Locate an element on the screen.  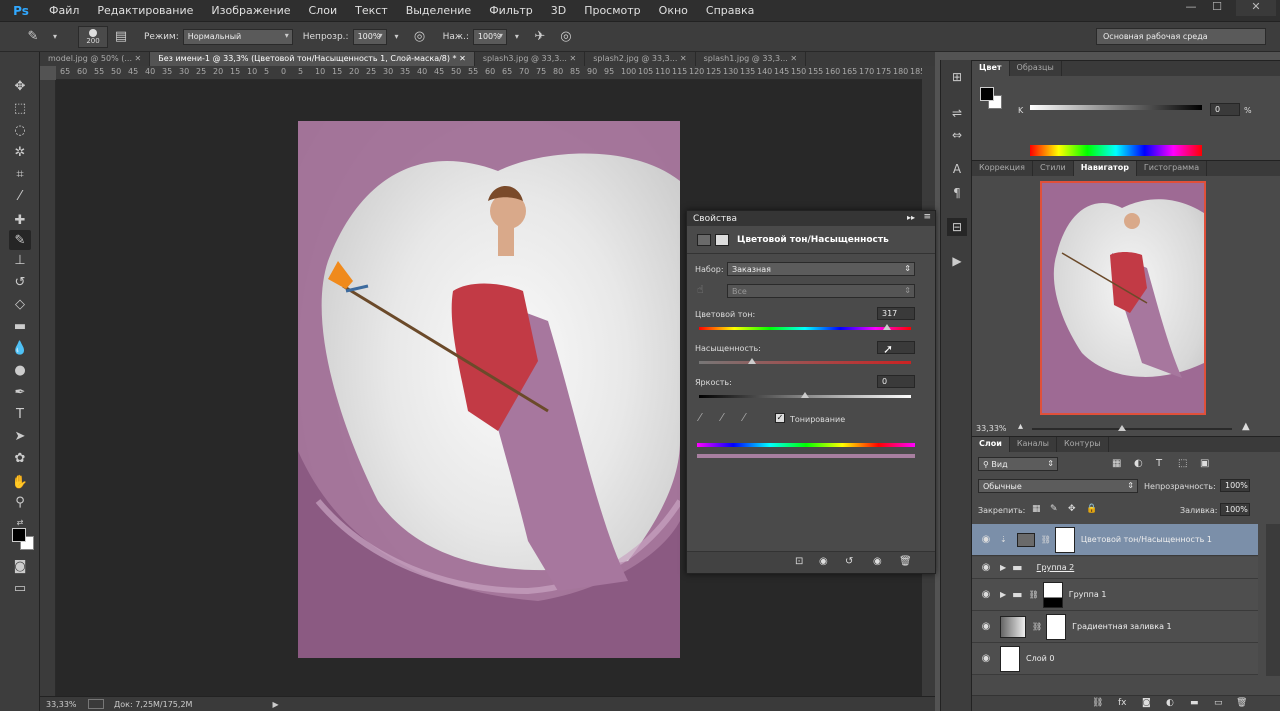
workspace-select: Основная рабочая среда is located at coordinates (1181, 36).